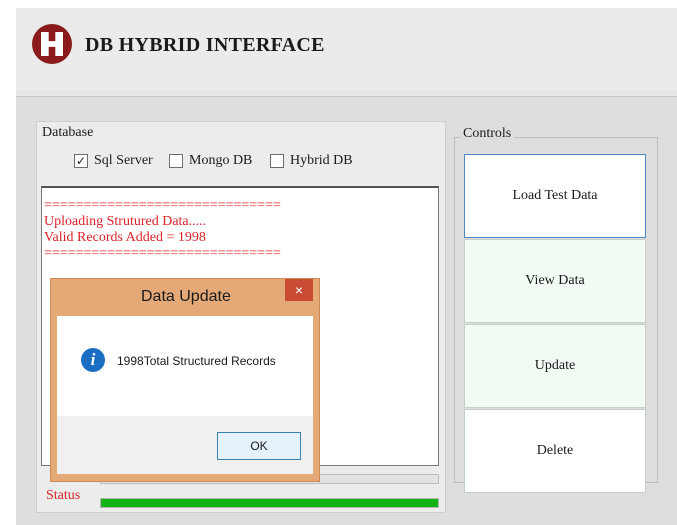 Image resolution: width=677 pixels, height=525 pixels. Describe the element at coordinates (205, 45) in the screenshot. I see `app-title: DB HYBRID INTERFACE` at that location.